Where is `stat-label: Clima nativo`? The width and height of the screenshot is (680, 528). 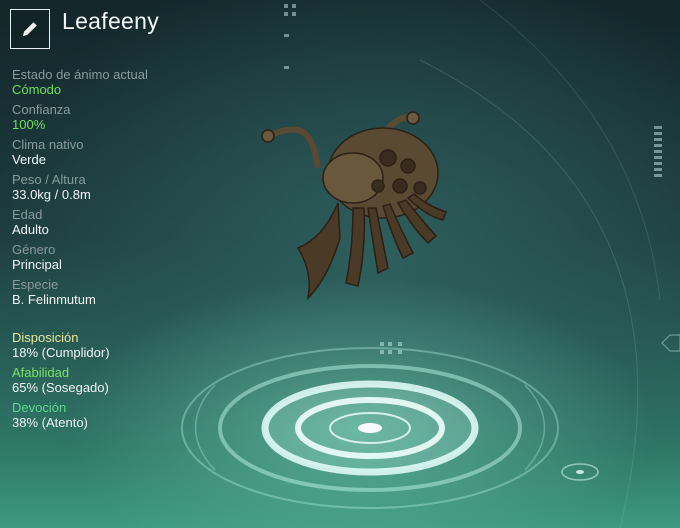
stat-label: Clima nativo is located at coordinates (48, 144).